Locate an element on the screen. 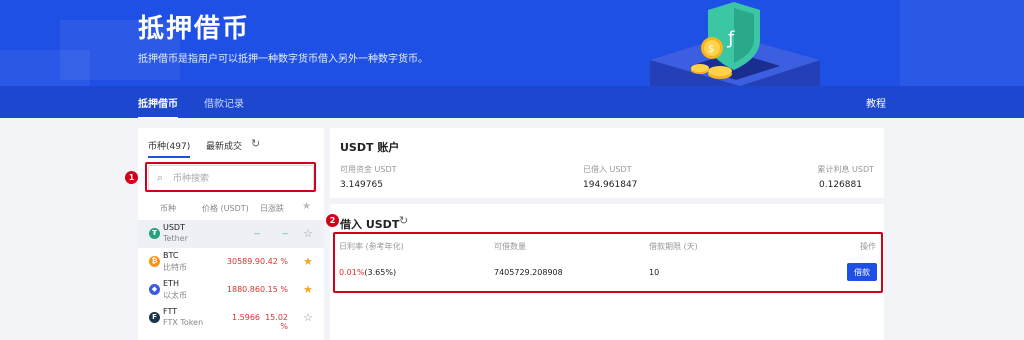 This screenshot has width=1024, height=340. coin-symbol: FTT is located at coordinates (170, 311).